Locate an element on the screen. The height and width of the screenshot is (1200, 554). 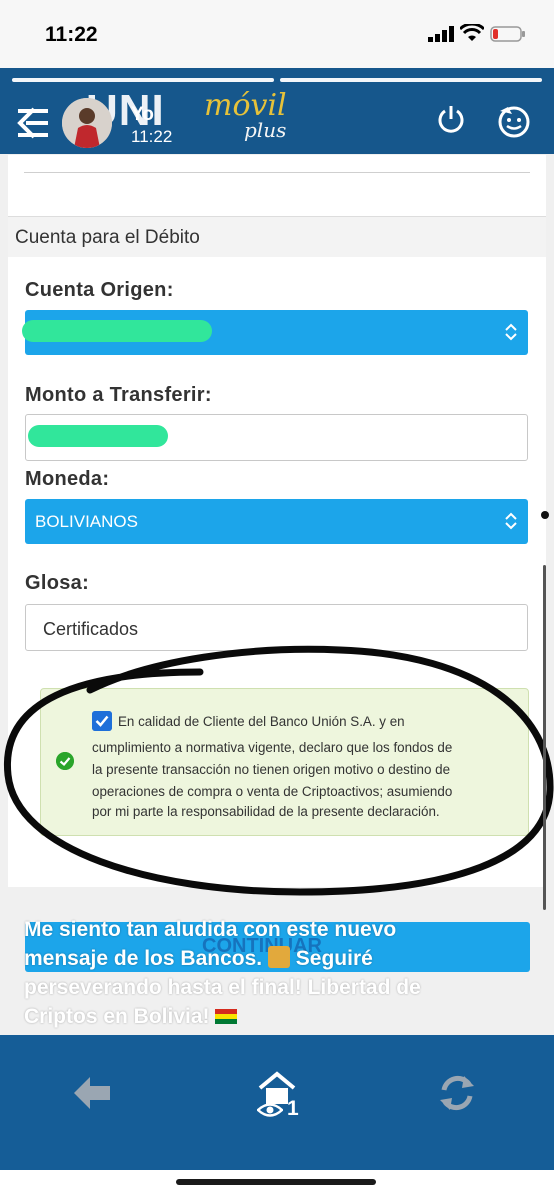
caption-text: Criptos en Bolivia! is located at coordinates (120, 1016).